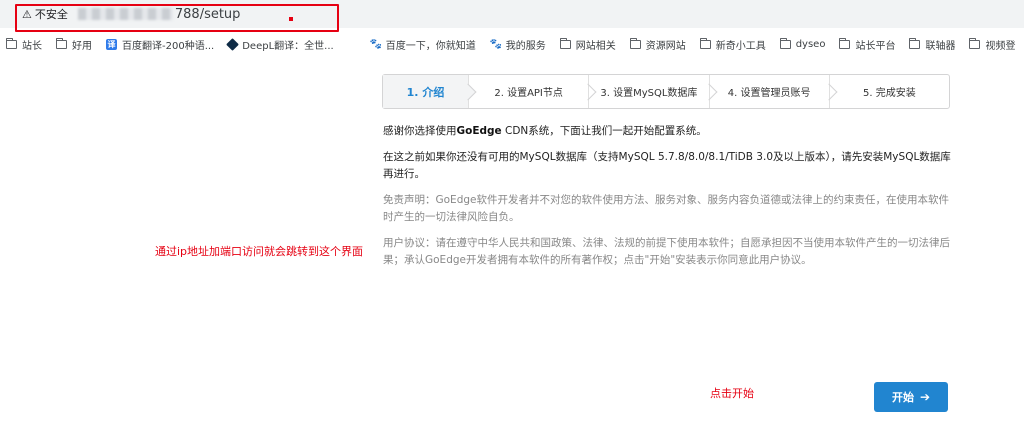  I want to click on bookmark-item: 🐾 百度一下，你就知道, so click(422, 44).